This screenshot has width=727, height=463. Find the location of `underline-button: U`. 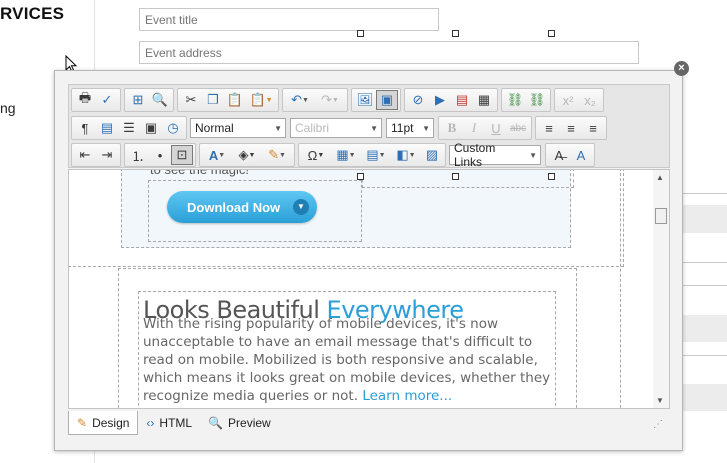

underline-button: U is located at coordinates (496, 128).